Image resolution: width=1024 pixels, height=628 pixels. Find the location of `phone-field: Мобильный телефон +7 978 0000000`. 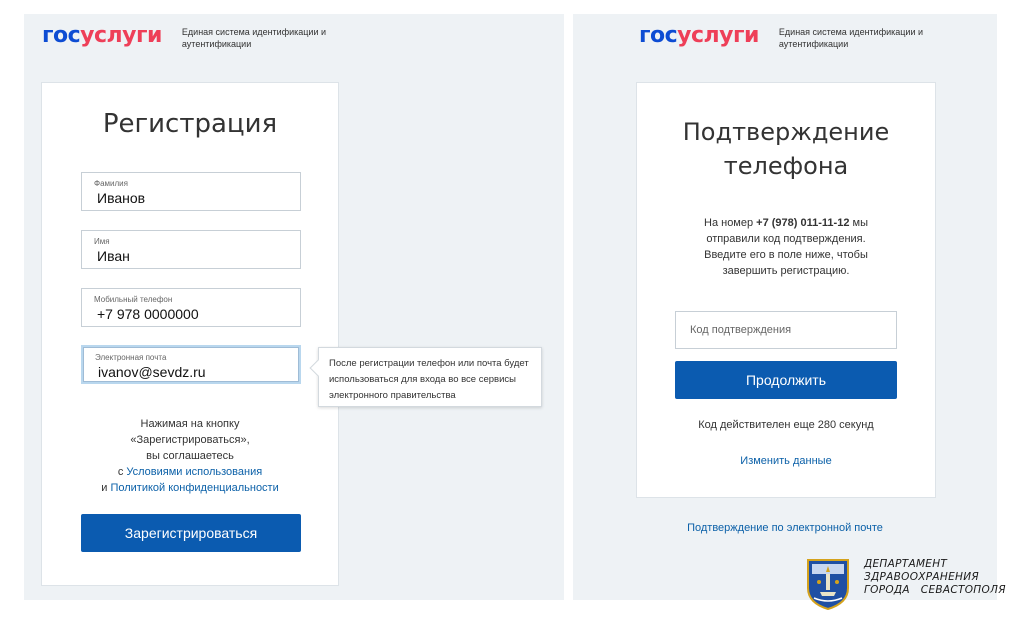

phone-field: Мобильный телефон +7 978 0000000 is located at coordinates (191, 307).